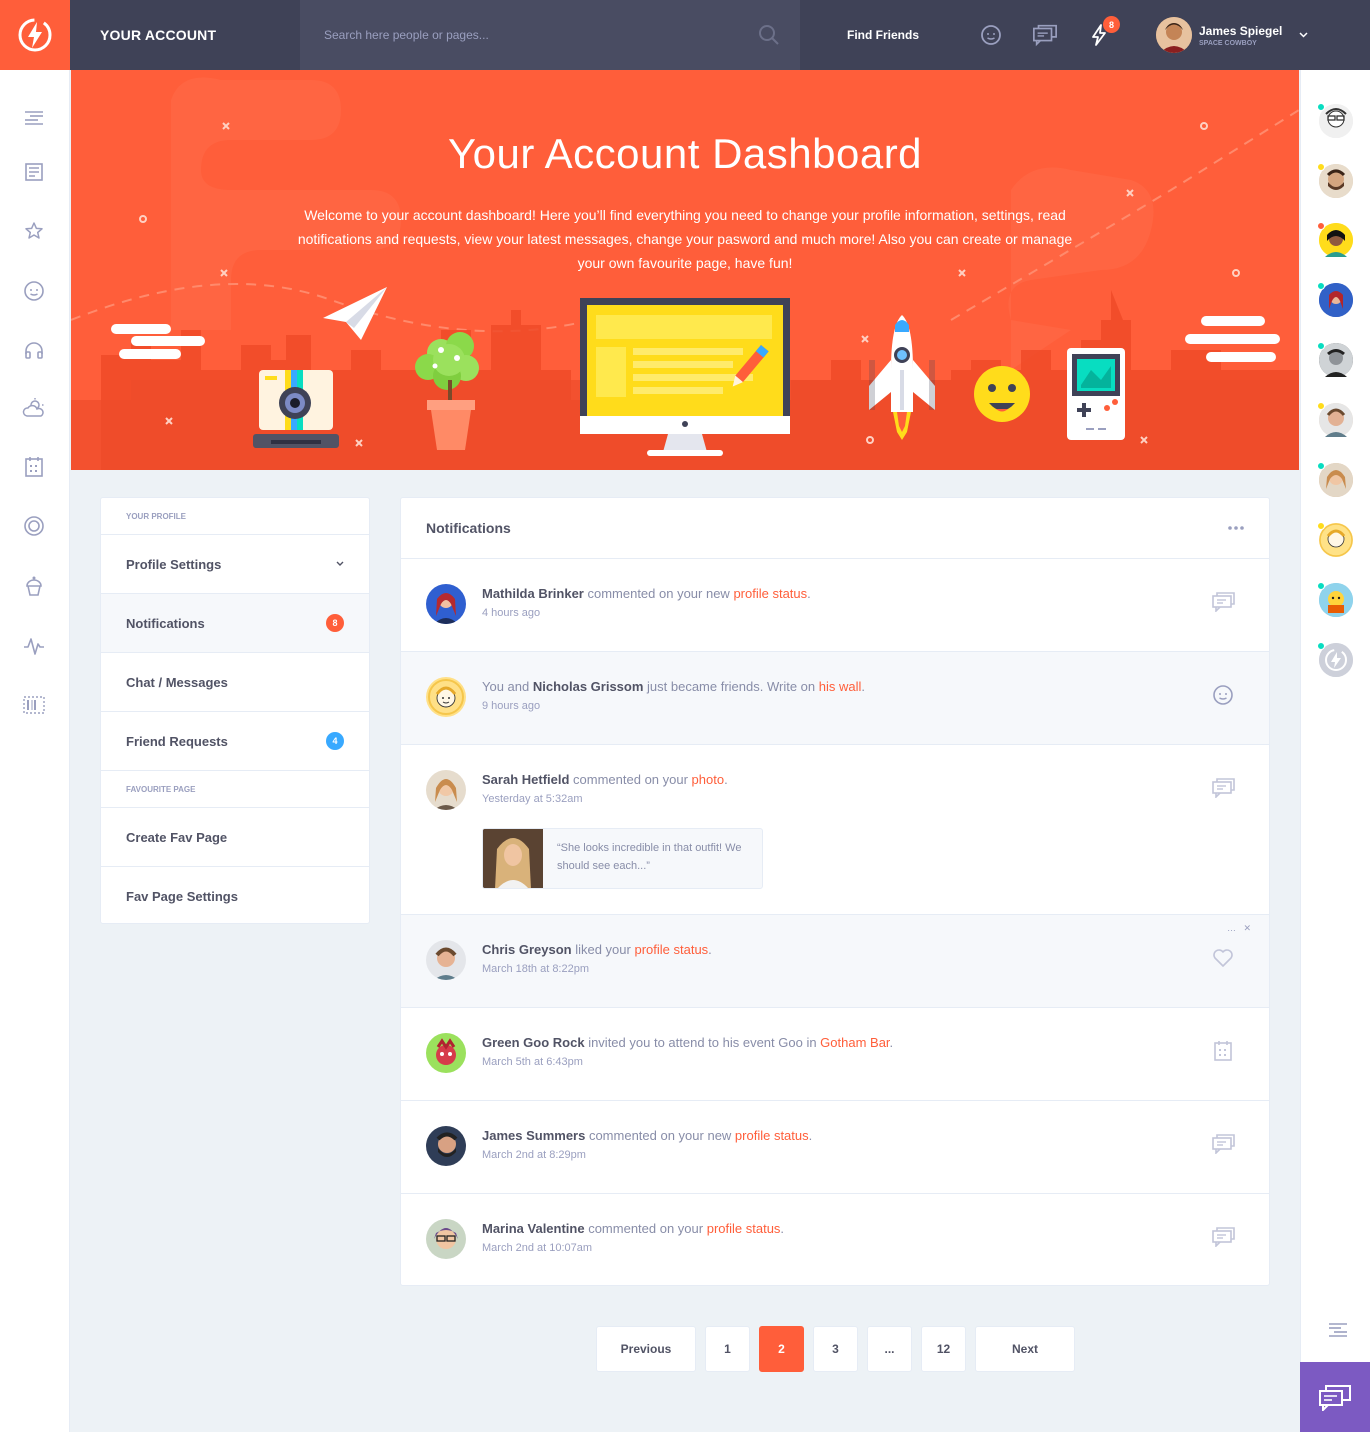 The width and height of the screenshot is (1370, 1432). Describe the element at coordinates (235, 564) in the screenshot. I see `menu-item-profile-settings: Profile Settings` at that location.